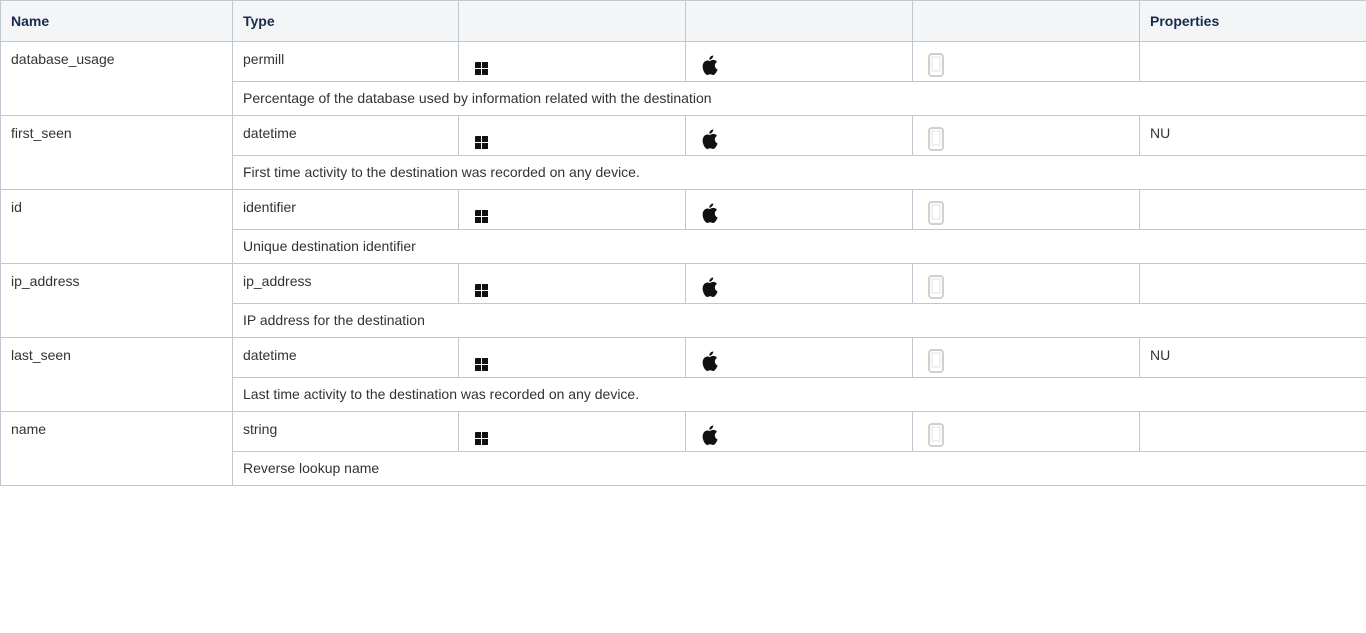 The image size is (1366, 633). What do you see at coordinates (116, 21) in the screenshot?
I see `header-name: Name` at bounding box center [116, 21].